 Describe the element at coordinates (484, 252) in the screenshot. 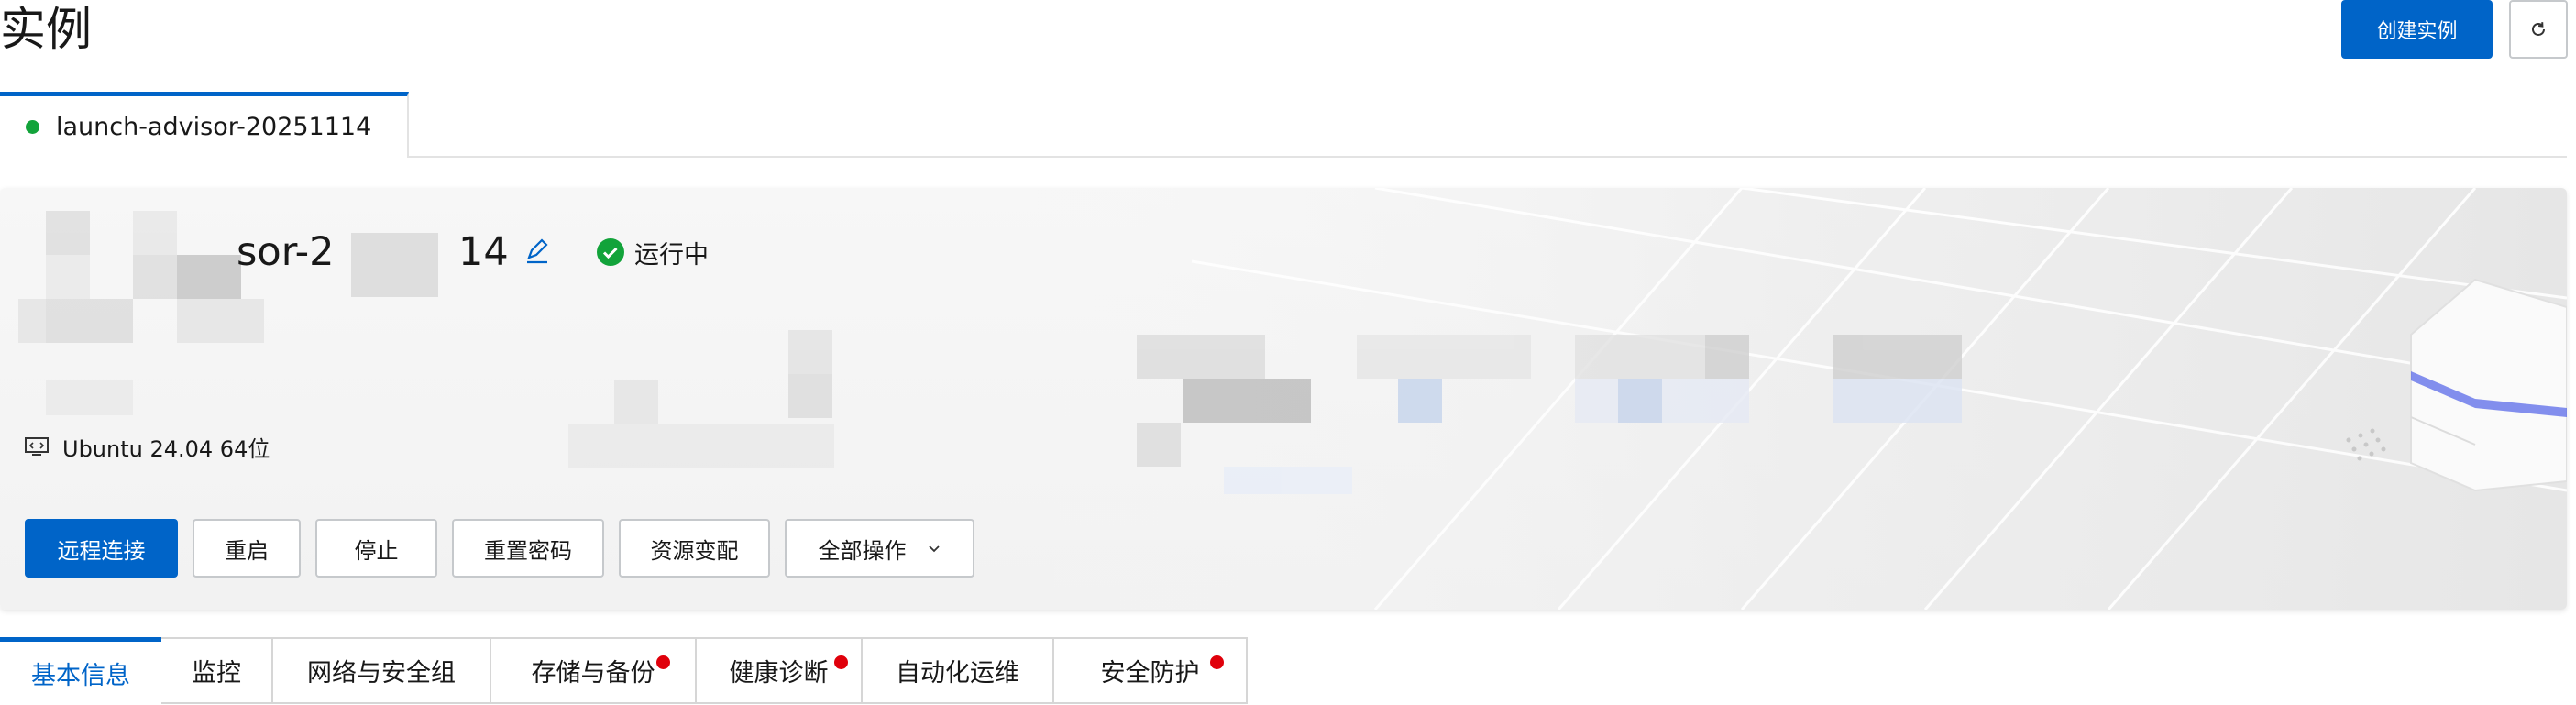

I see `instance-name-tail: 14` at that location.